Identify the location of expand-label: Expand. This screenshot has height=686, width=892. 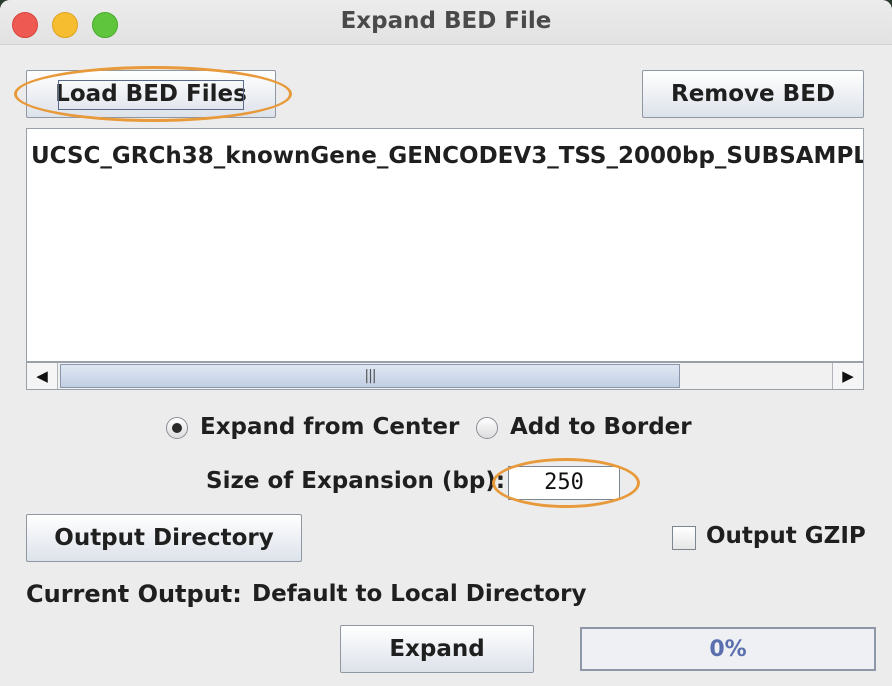
(437, 649).